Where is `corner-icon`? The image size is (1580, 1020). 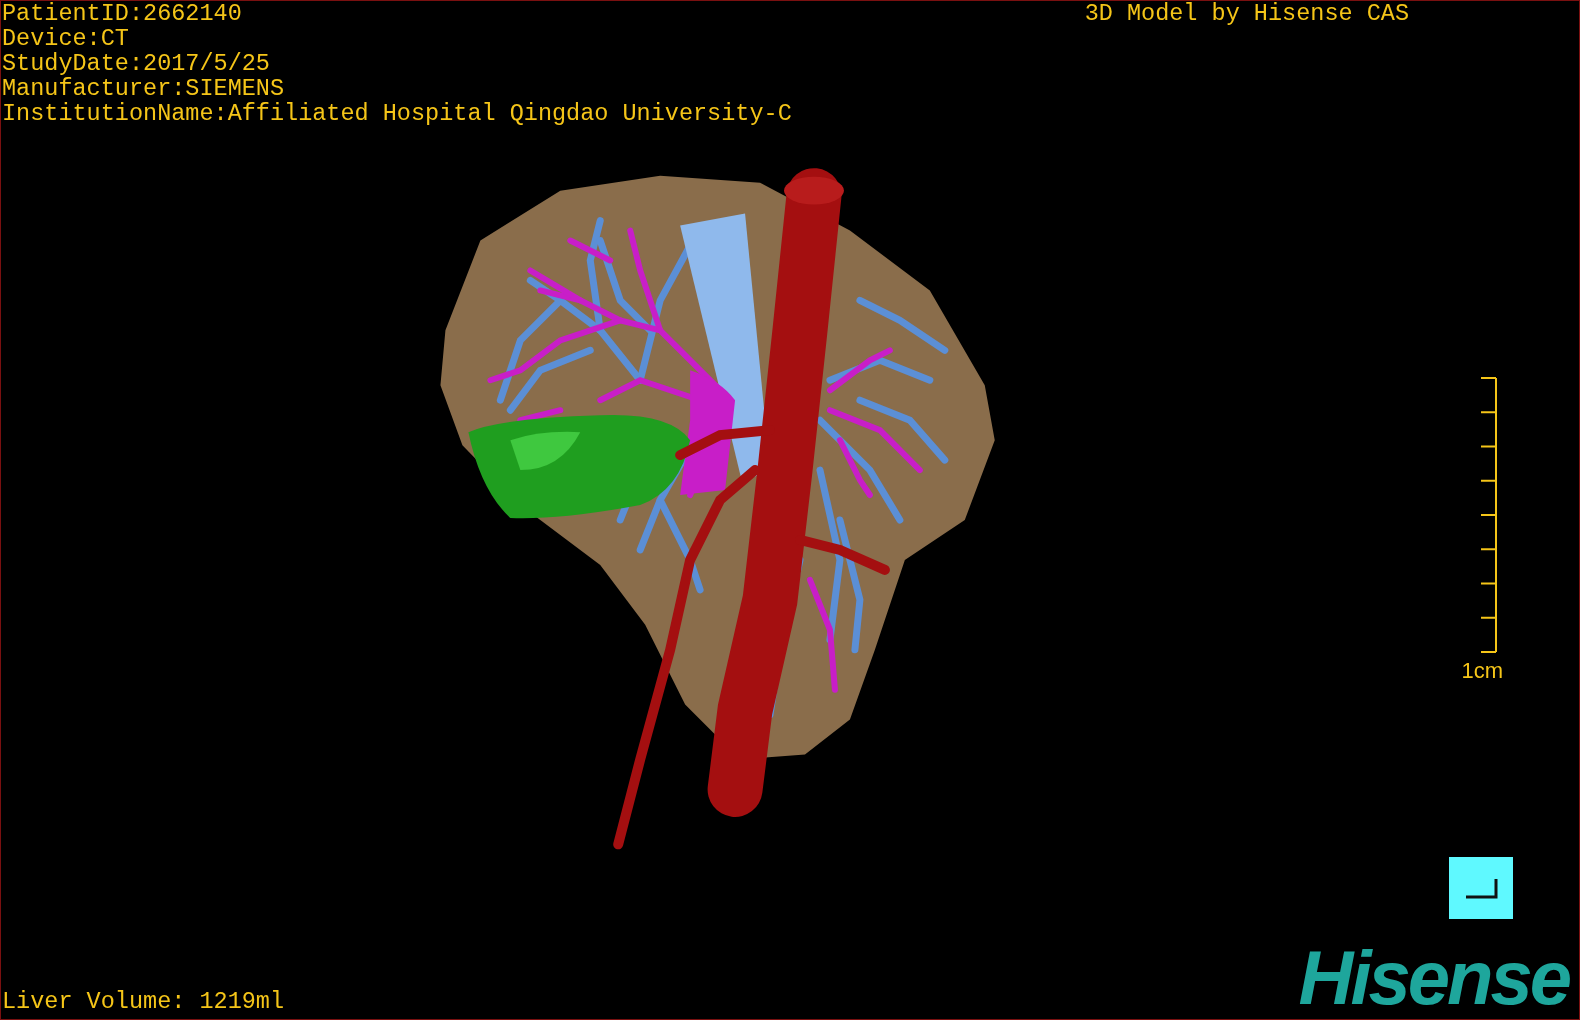
corner-icon is located at coordinates (1481, 888).